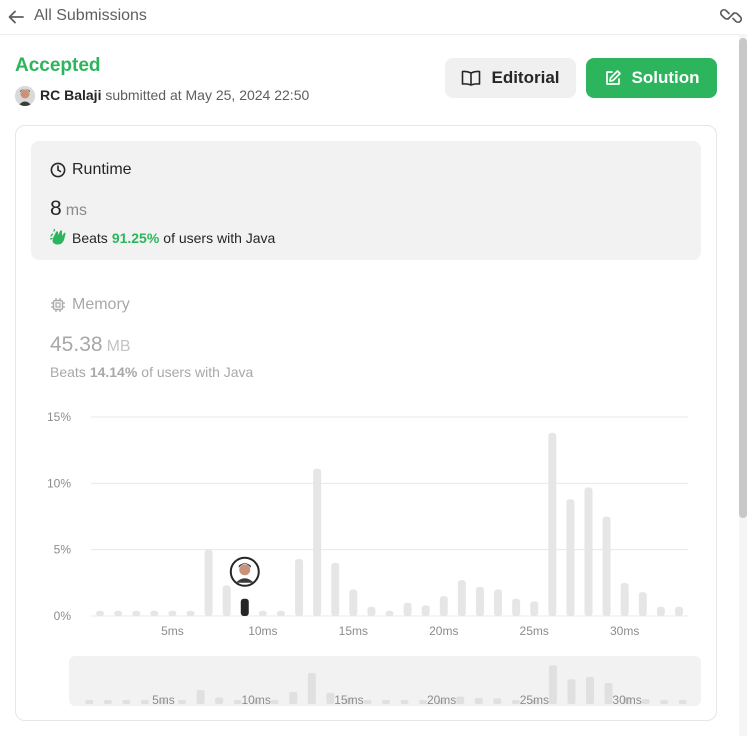 The height and width of the screenshot is (736, 747). Describe the element at coordinates (471, 78) in the screenshot. I see `book-icon` at that location.